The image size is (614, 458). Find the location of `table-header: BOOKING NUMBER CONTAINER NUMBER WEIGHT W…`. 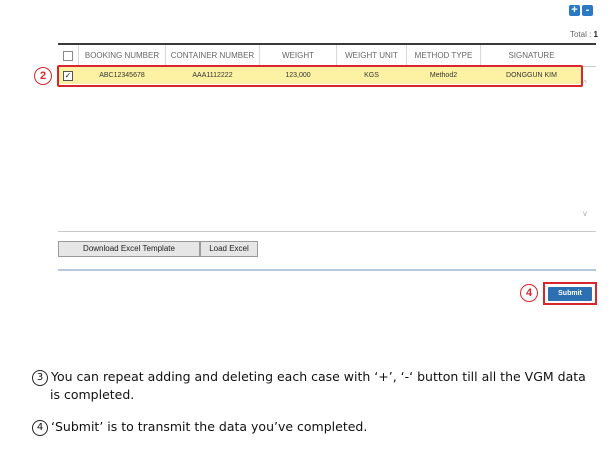

table-header: BOOKING NUMBER CONTAINER NUMBER WEIGHT W… is located at coordinates (327, 55).